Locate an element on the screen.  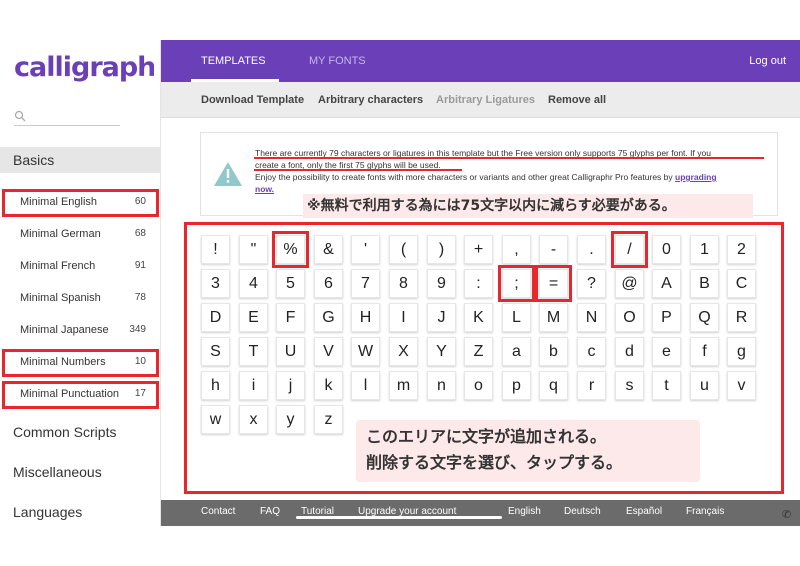
glyph-tile: 8 is located at coordinates (403, 283).